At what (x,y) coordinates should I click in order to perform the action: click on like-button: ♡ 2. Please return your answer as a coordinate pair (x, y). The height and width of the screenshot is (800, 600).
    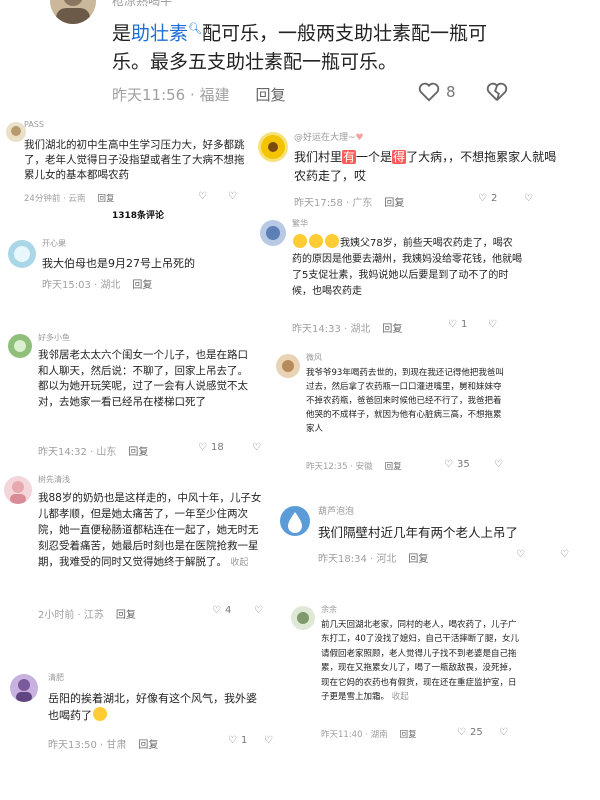
    Looking at the image, I should click on (487, 198).